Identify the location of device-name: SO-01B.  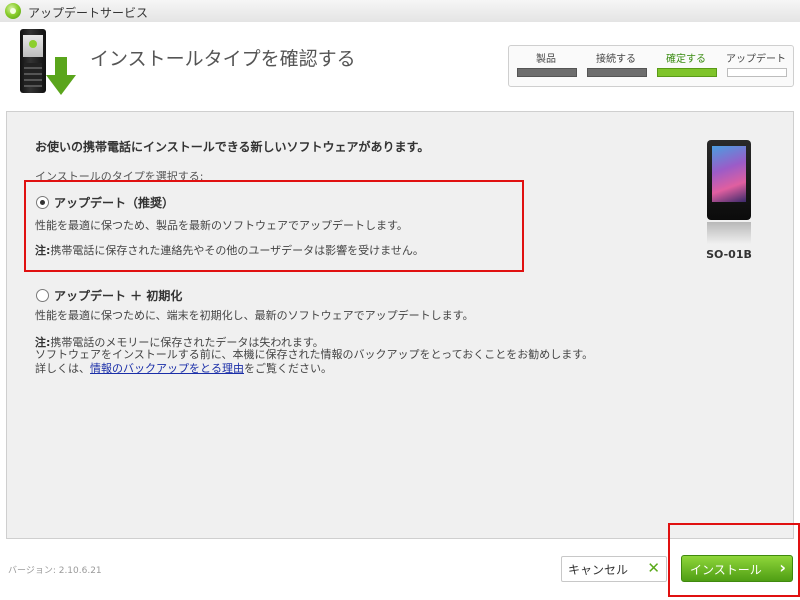
(729, 254).